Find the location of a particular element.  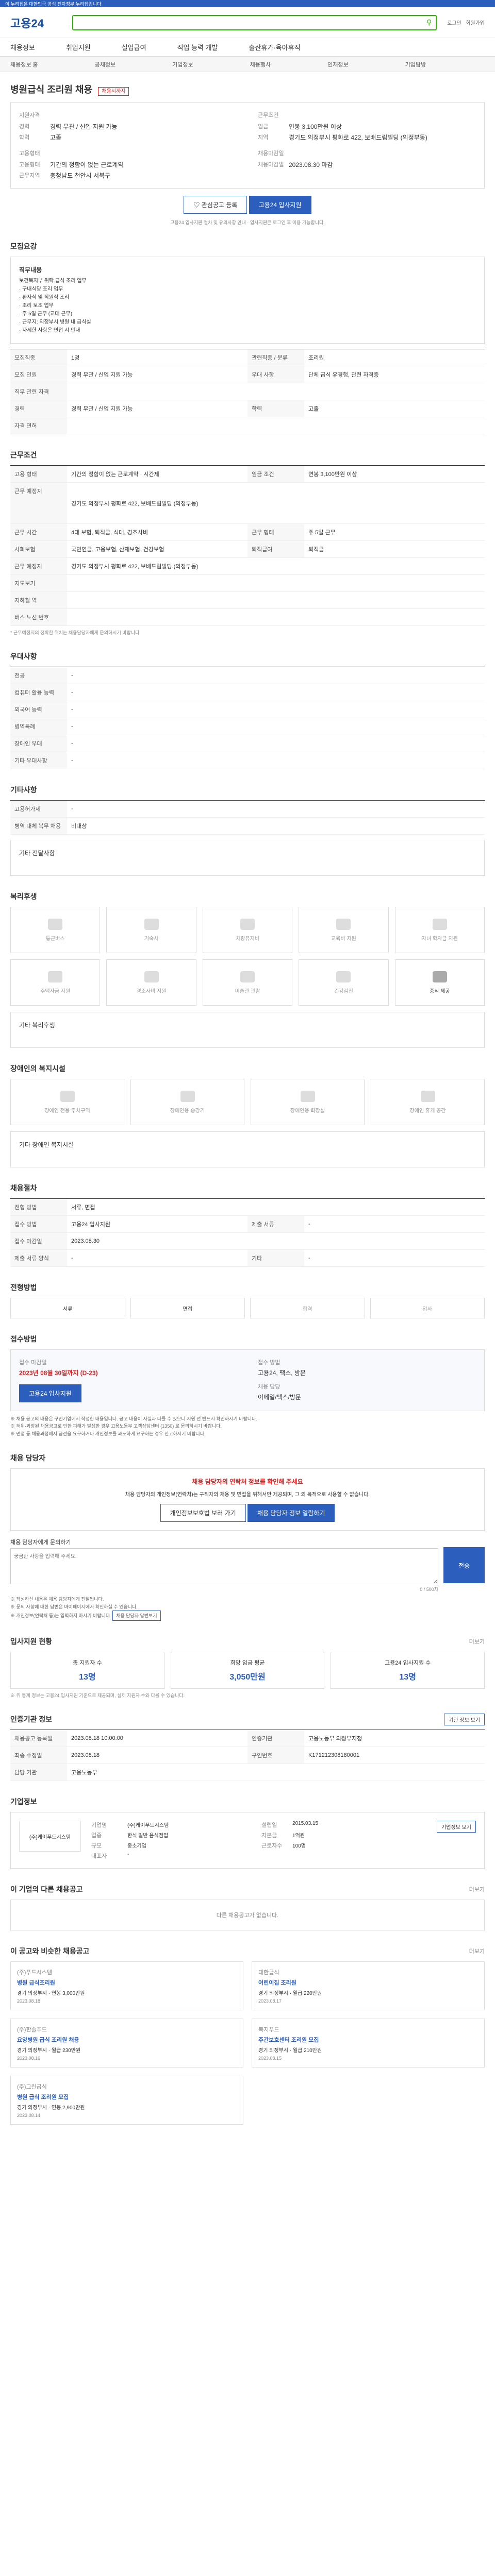

nav-item-training: 직업 능력 개발 is located at coordinates (198, 47).